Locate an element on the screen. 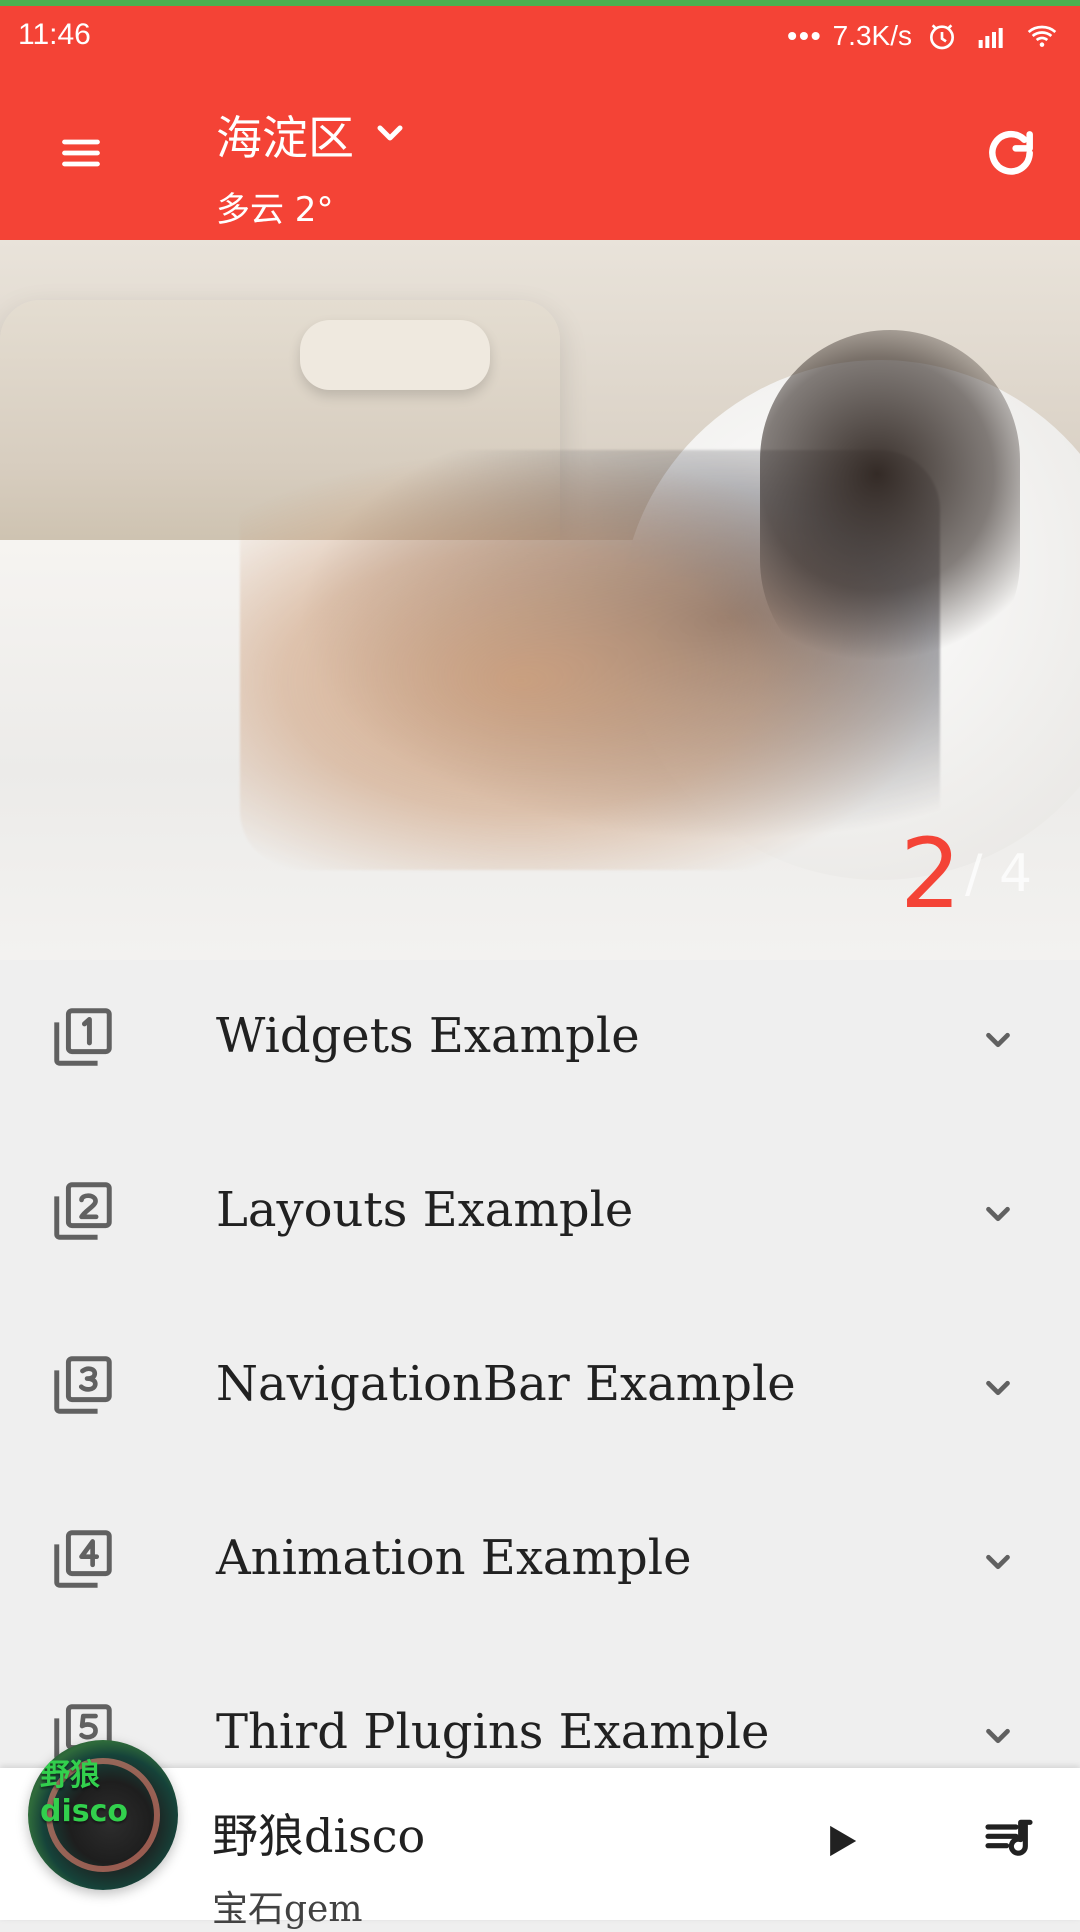 The image size is (1080, 1932). status-right: ••• 7.3K/s is located at coordinates (924, 36).